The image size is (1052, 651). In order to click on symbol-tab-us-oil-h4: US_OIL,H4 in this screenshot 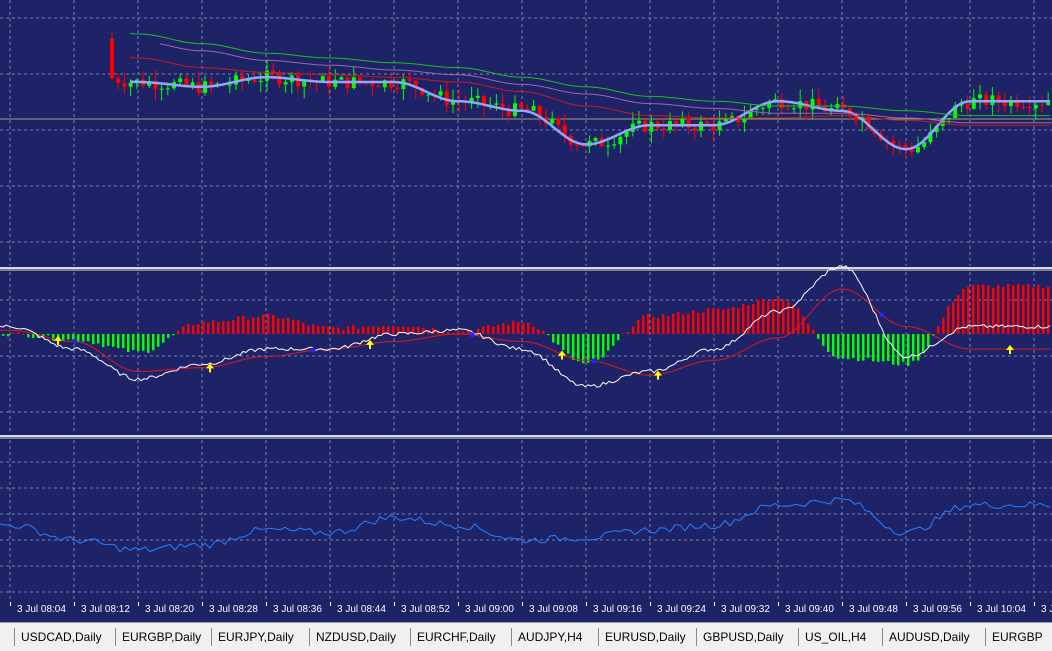, I will do `click(835, 637)`.